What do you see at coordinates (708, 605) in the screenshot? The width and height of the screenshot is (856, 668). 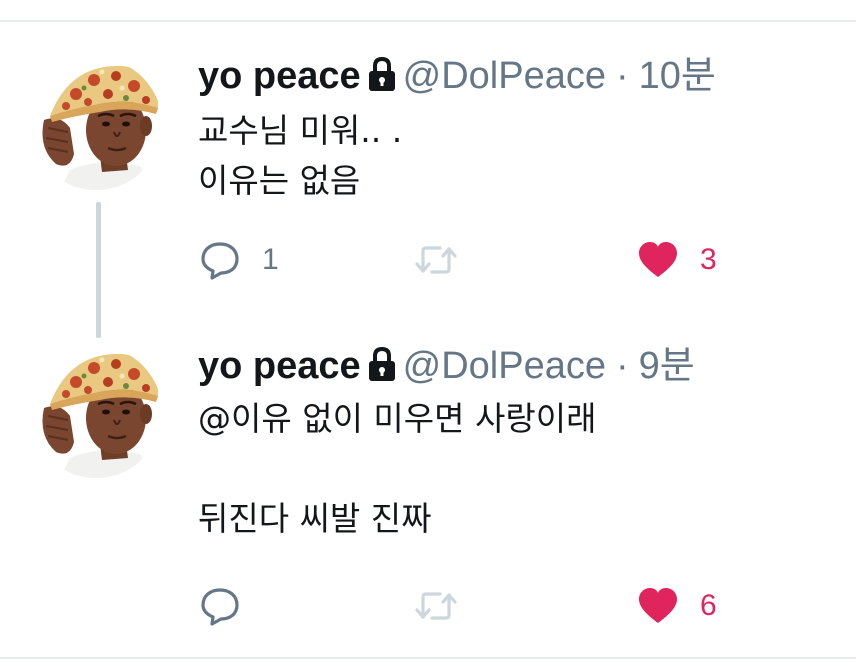 I see `like-count: 6` at bounding box center [708, 605].